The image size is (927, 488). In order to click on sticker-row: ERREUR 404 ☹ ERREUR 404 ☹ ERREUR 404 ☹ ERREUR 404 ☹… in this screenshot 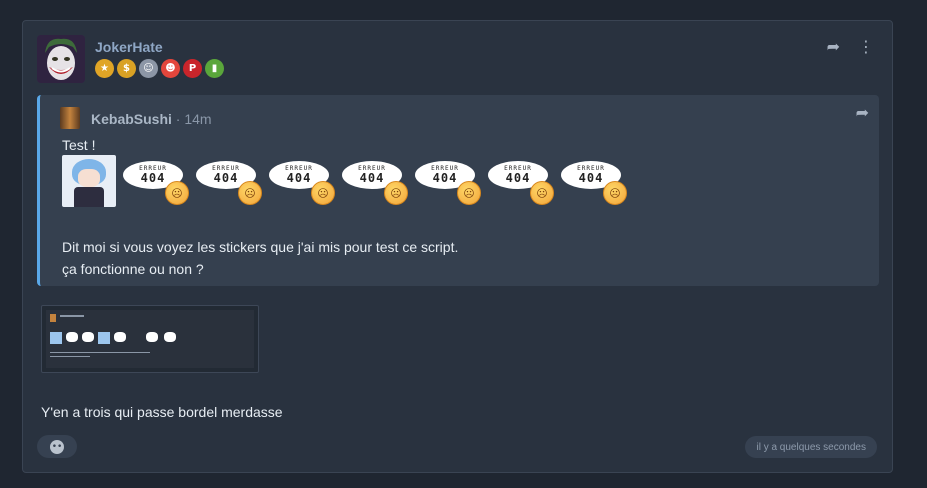, I will do `click(344, 181)`.